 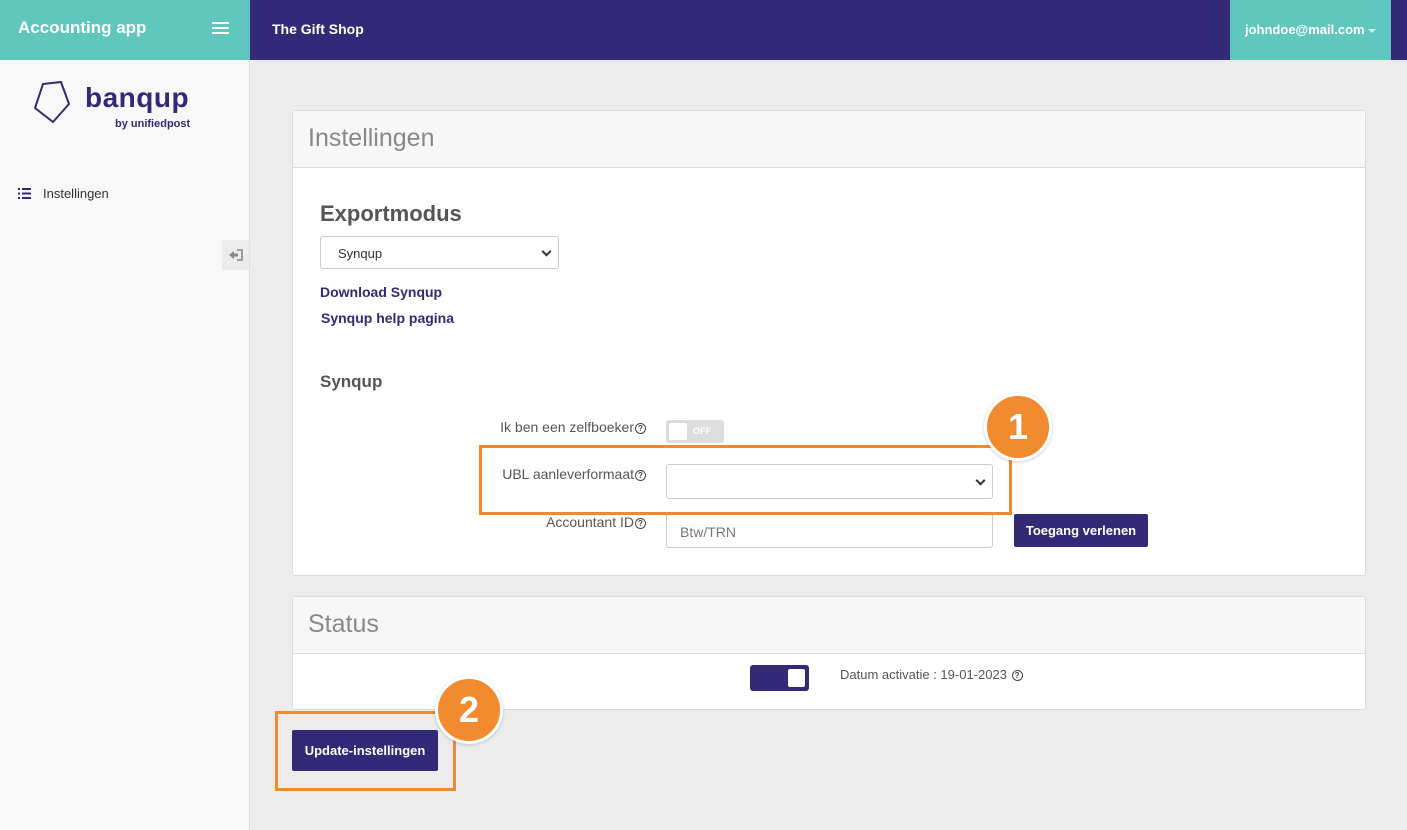 I want to click on brand-area: Accounting app, so click(x=125, y=30).